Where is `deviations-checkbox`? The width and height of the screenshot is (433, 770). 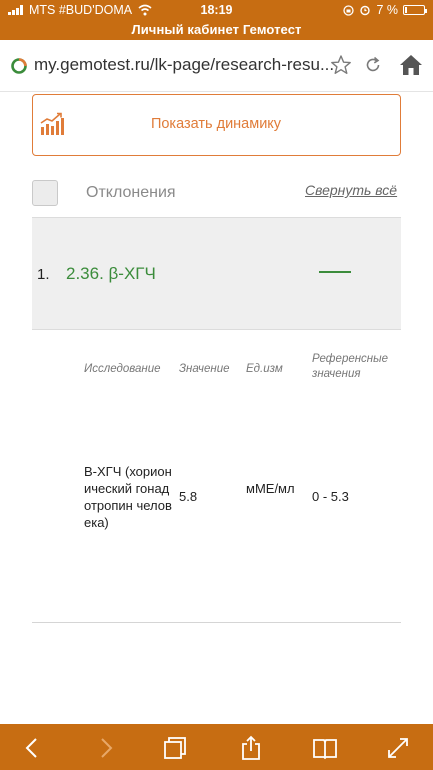
deviations-checkbox is located at coordinates (45, 193).